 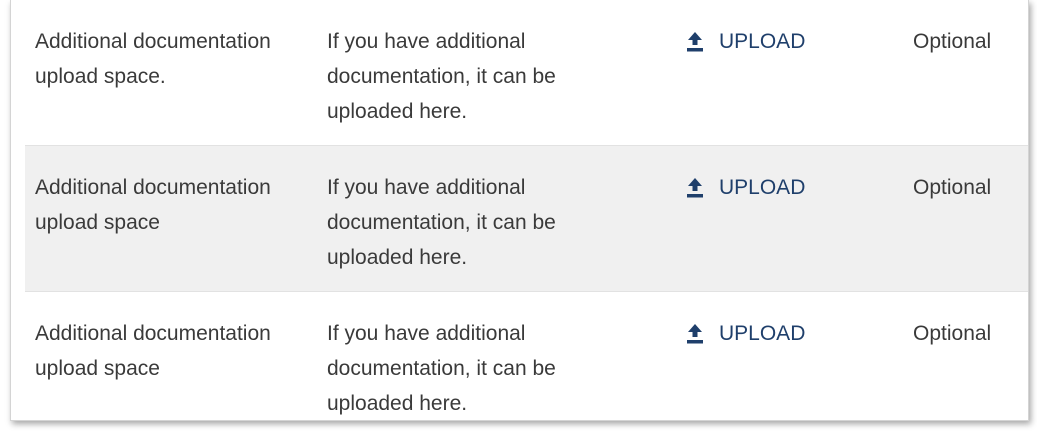 What do you see at coordinates (153, 59) in the screenshot?
I see `document-name: Additional documentation upload space.` at bounding box center [153, 59].